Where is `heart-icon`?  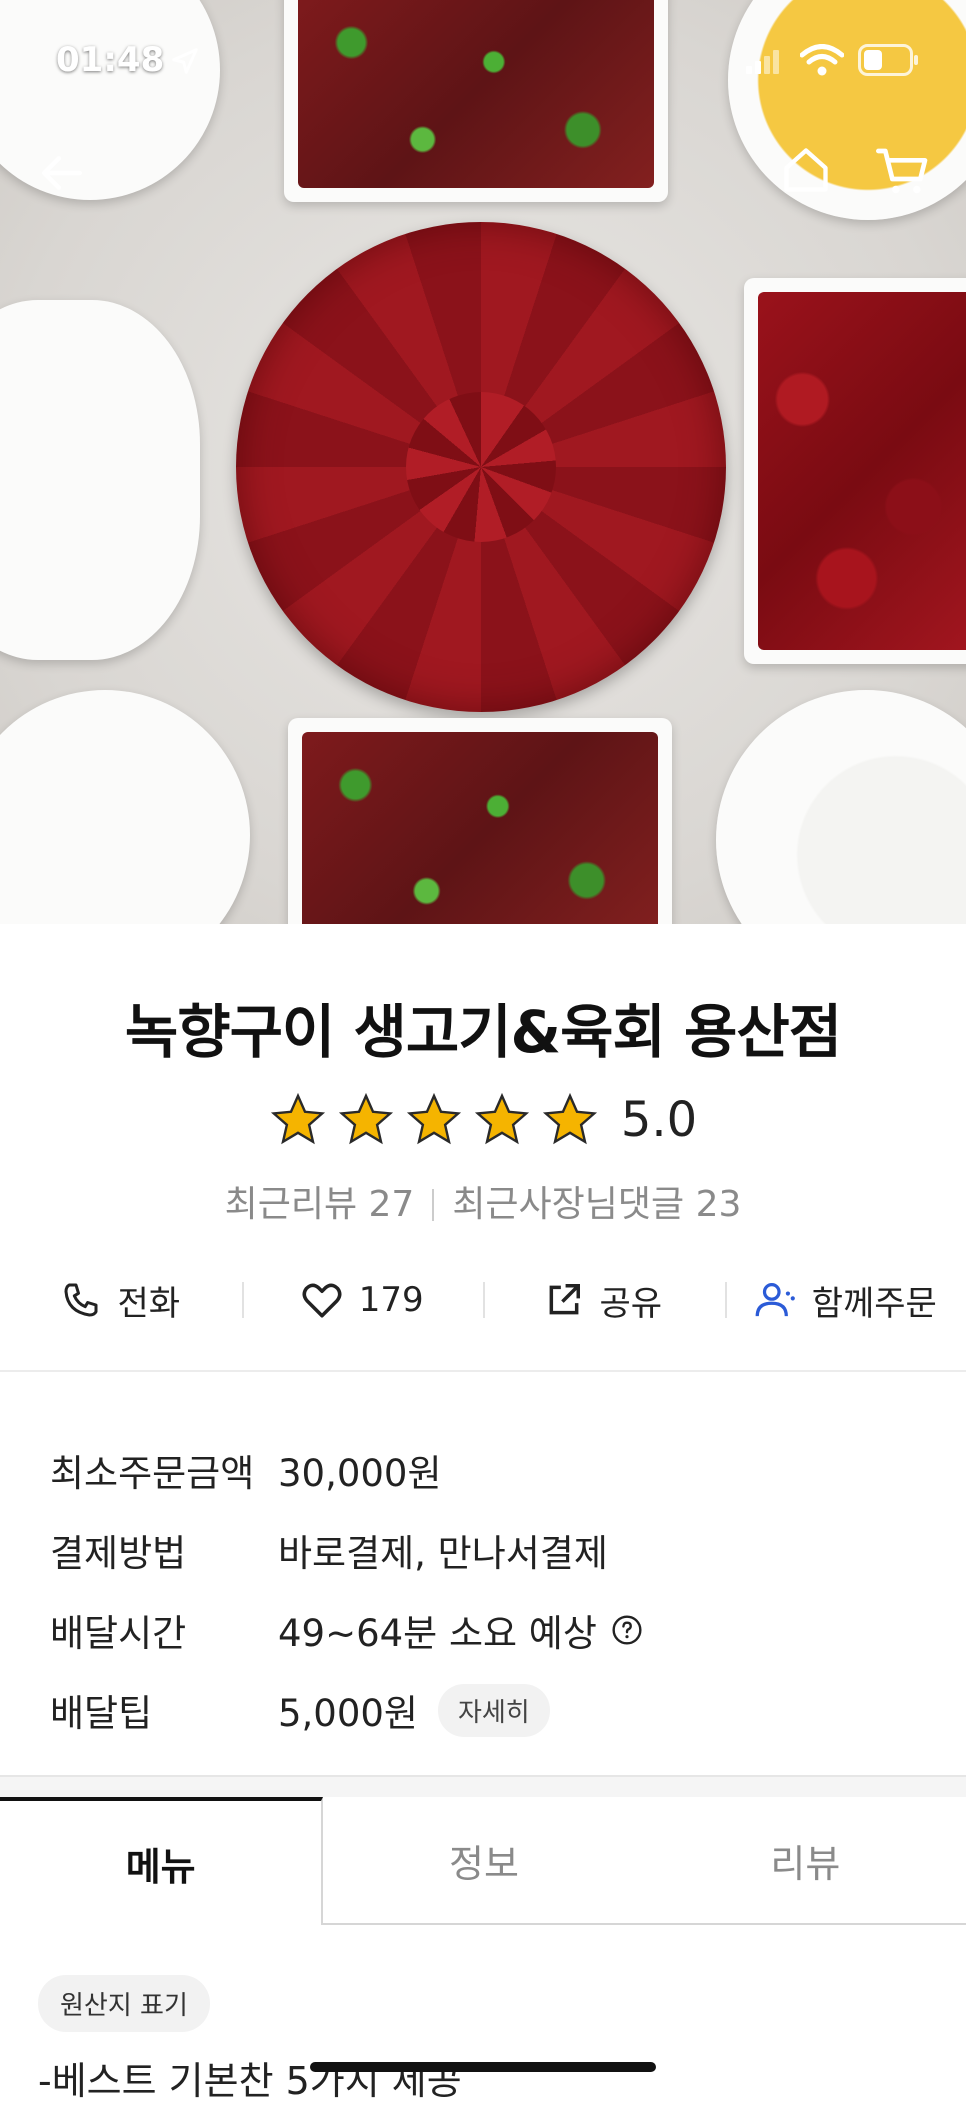 heart-icon is located at coordinates (322, 1300).